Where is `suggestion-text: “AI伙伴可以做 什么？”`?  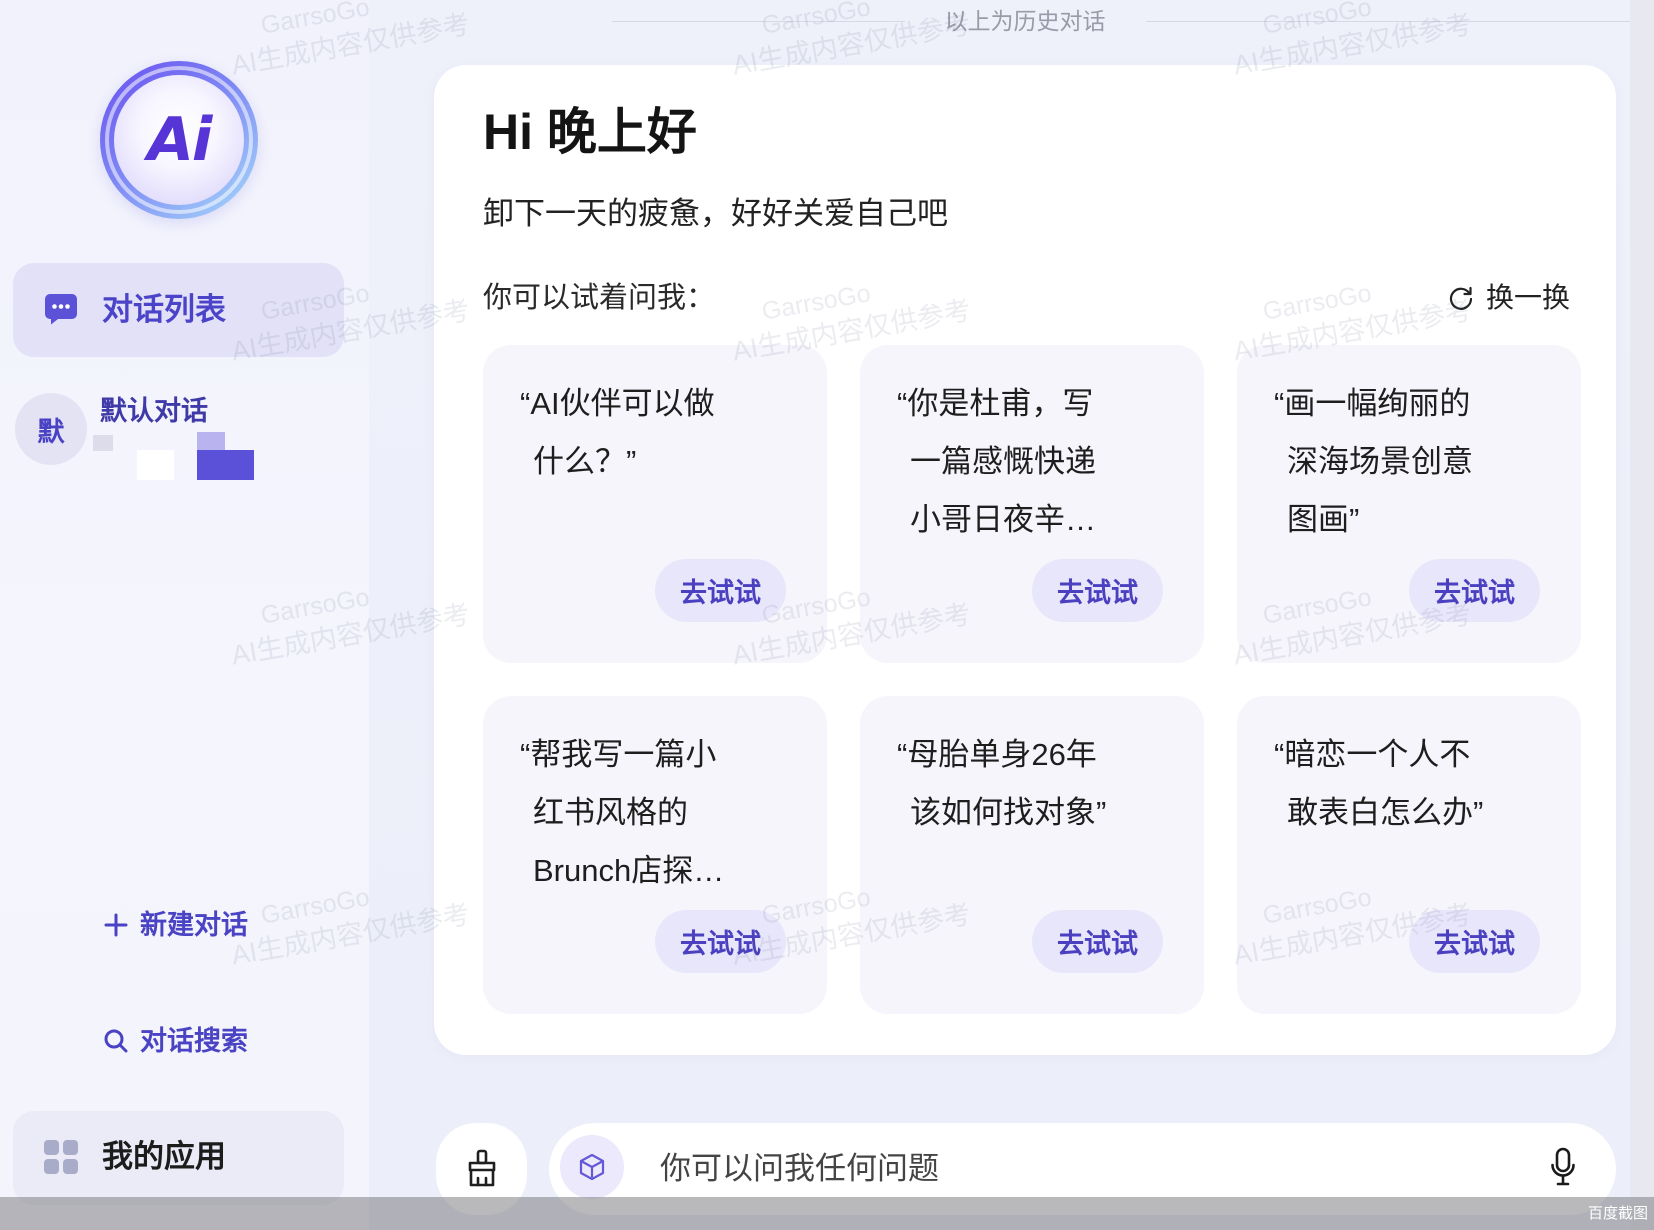 suggestion-text: “AI伙伴可以做 什么？” is located at coordinates (666, 462).